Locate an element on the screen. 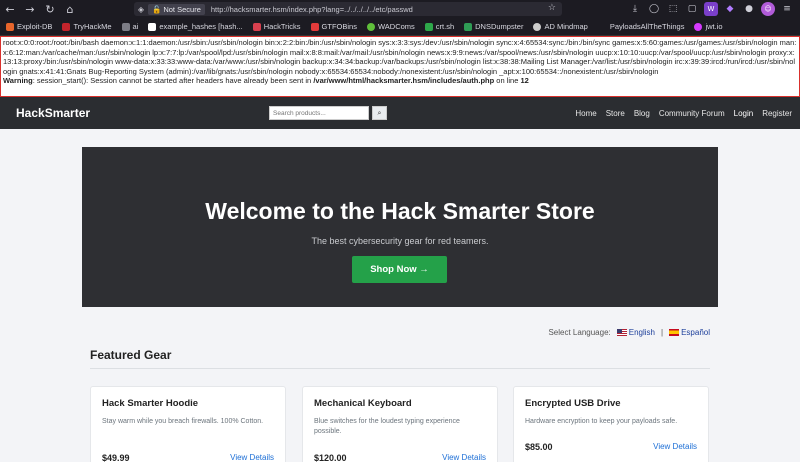  extensions-icon: ⬚ is located at coordinates (673, 9).